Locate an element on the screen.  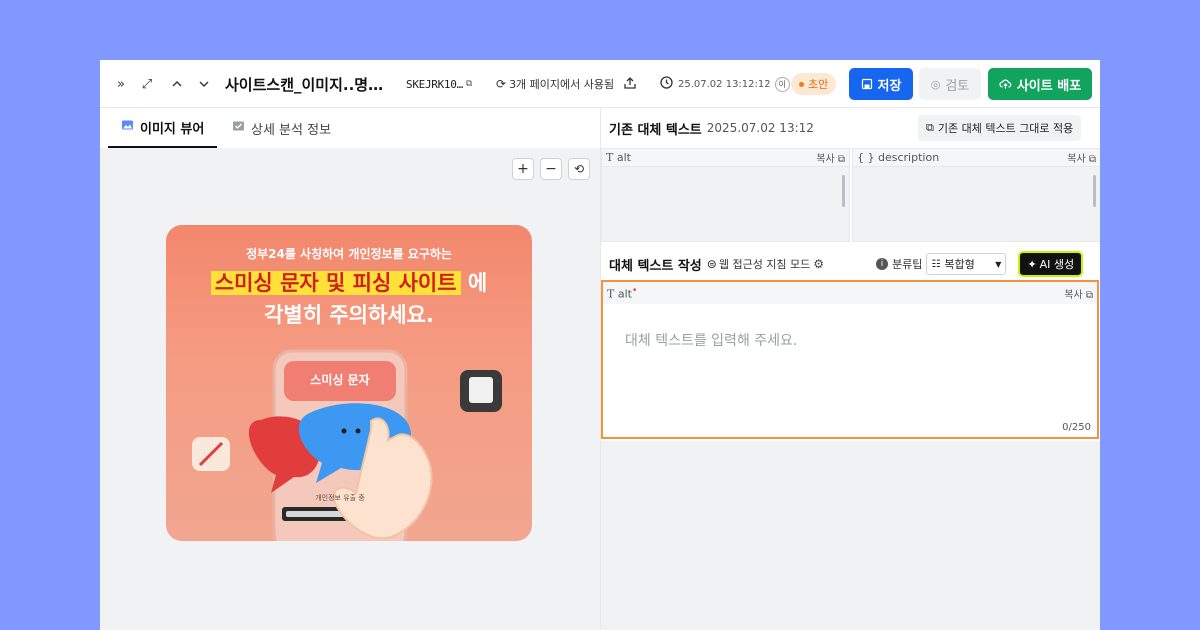
empty-area is located at coordinates (850, 535).